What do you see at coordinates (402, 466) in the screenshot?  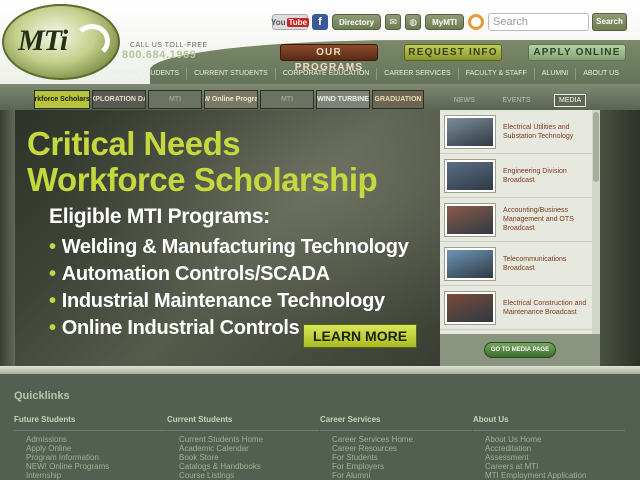 I see `footer-link: For Employers` at bounding box center [402, 466].